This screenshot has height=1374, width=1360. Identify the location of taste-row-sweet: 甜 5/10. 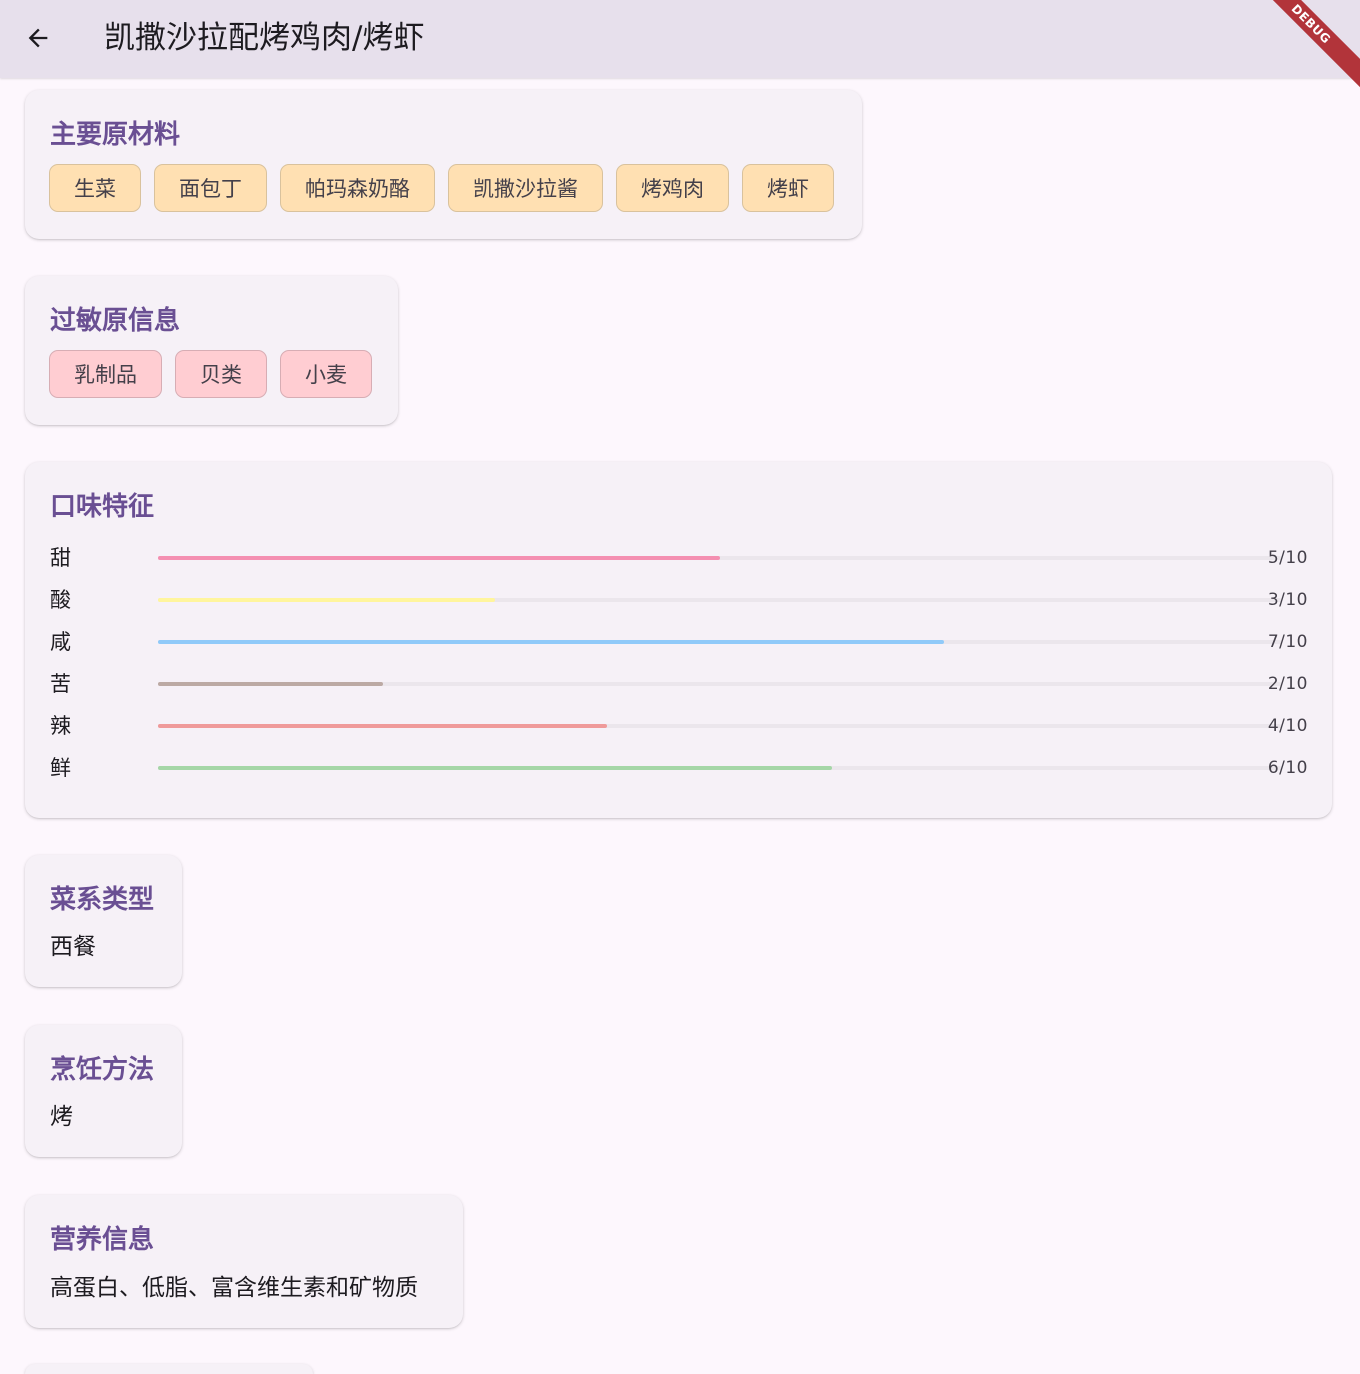
(679, 558).